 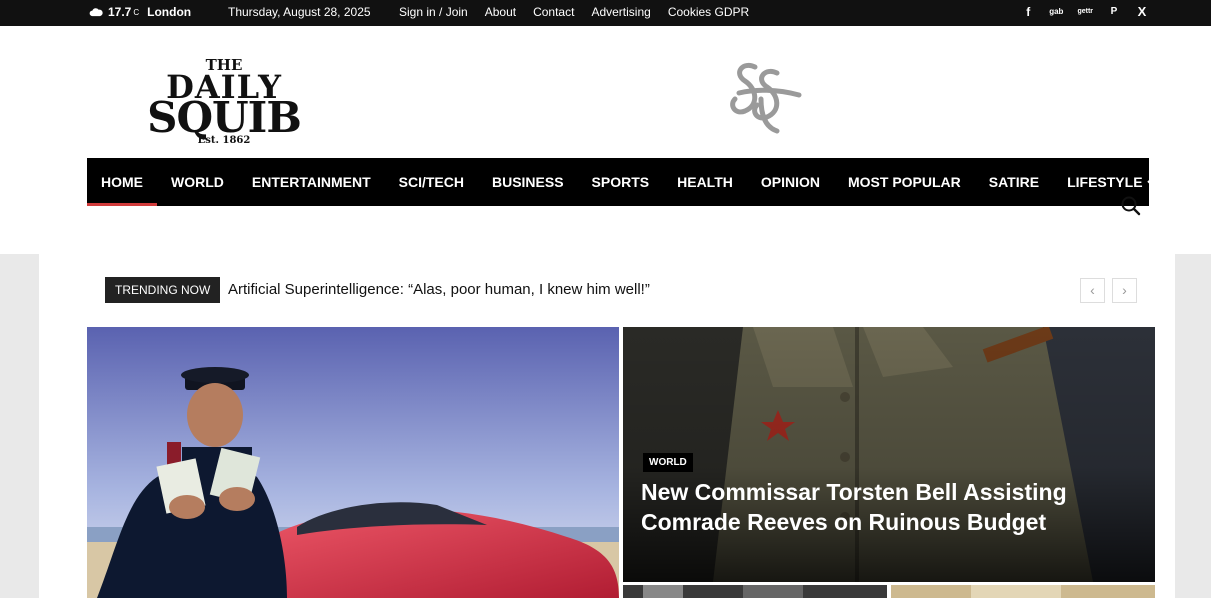 What do you see at coordinates (120, 12) in the screenshot?
I see `temperature: 17.7` at bounding box center [120, 12].